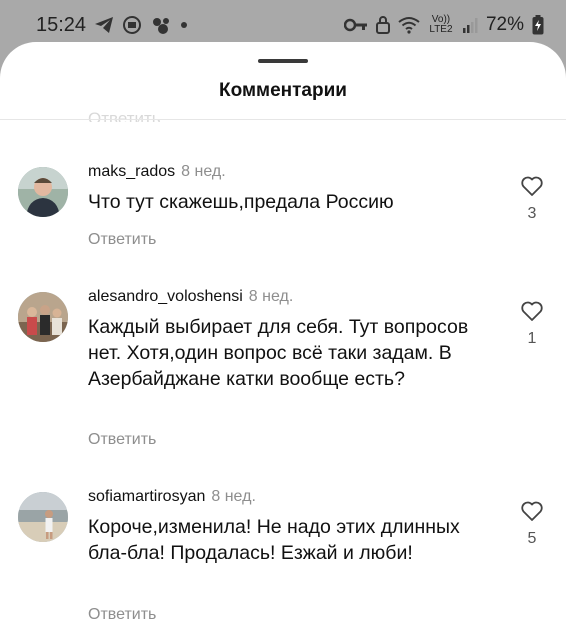  I want to click on comment-username: sofiamartirosyan, so click(146, 496).